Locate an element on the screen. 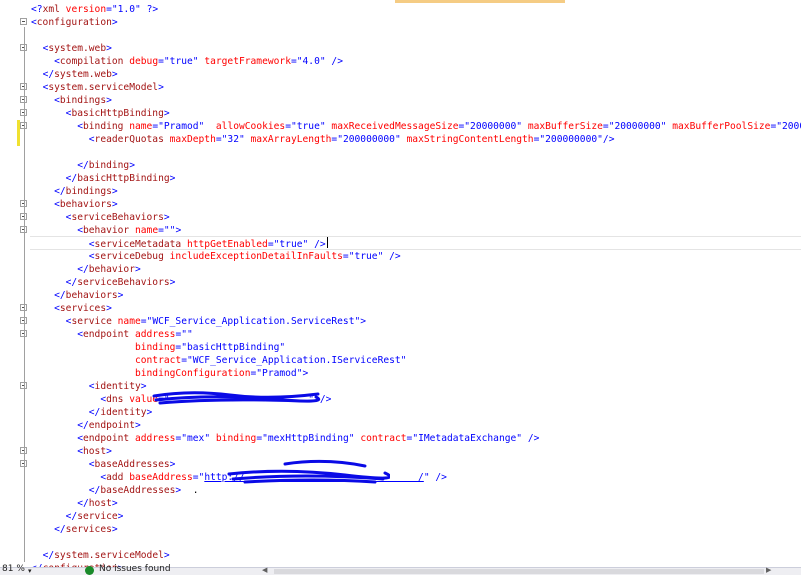 This screenshot has width=801, height=575. code-text: </system.serviceModel> is located at coordinates (100, 555).